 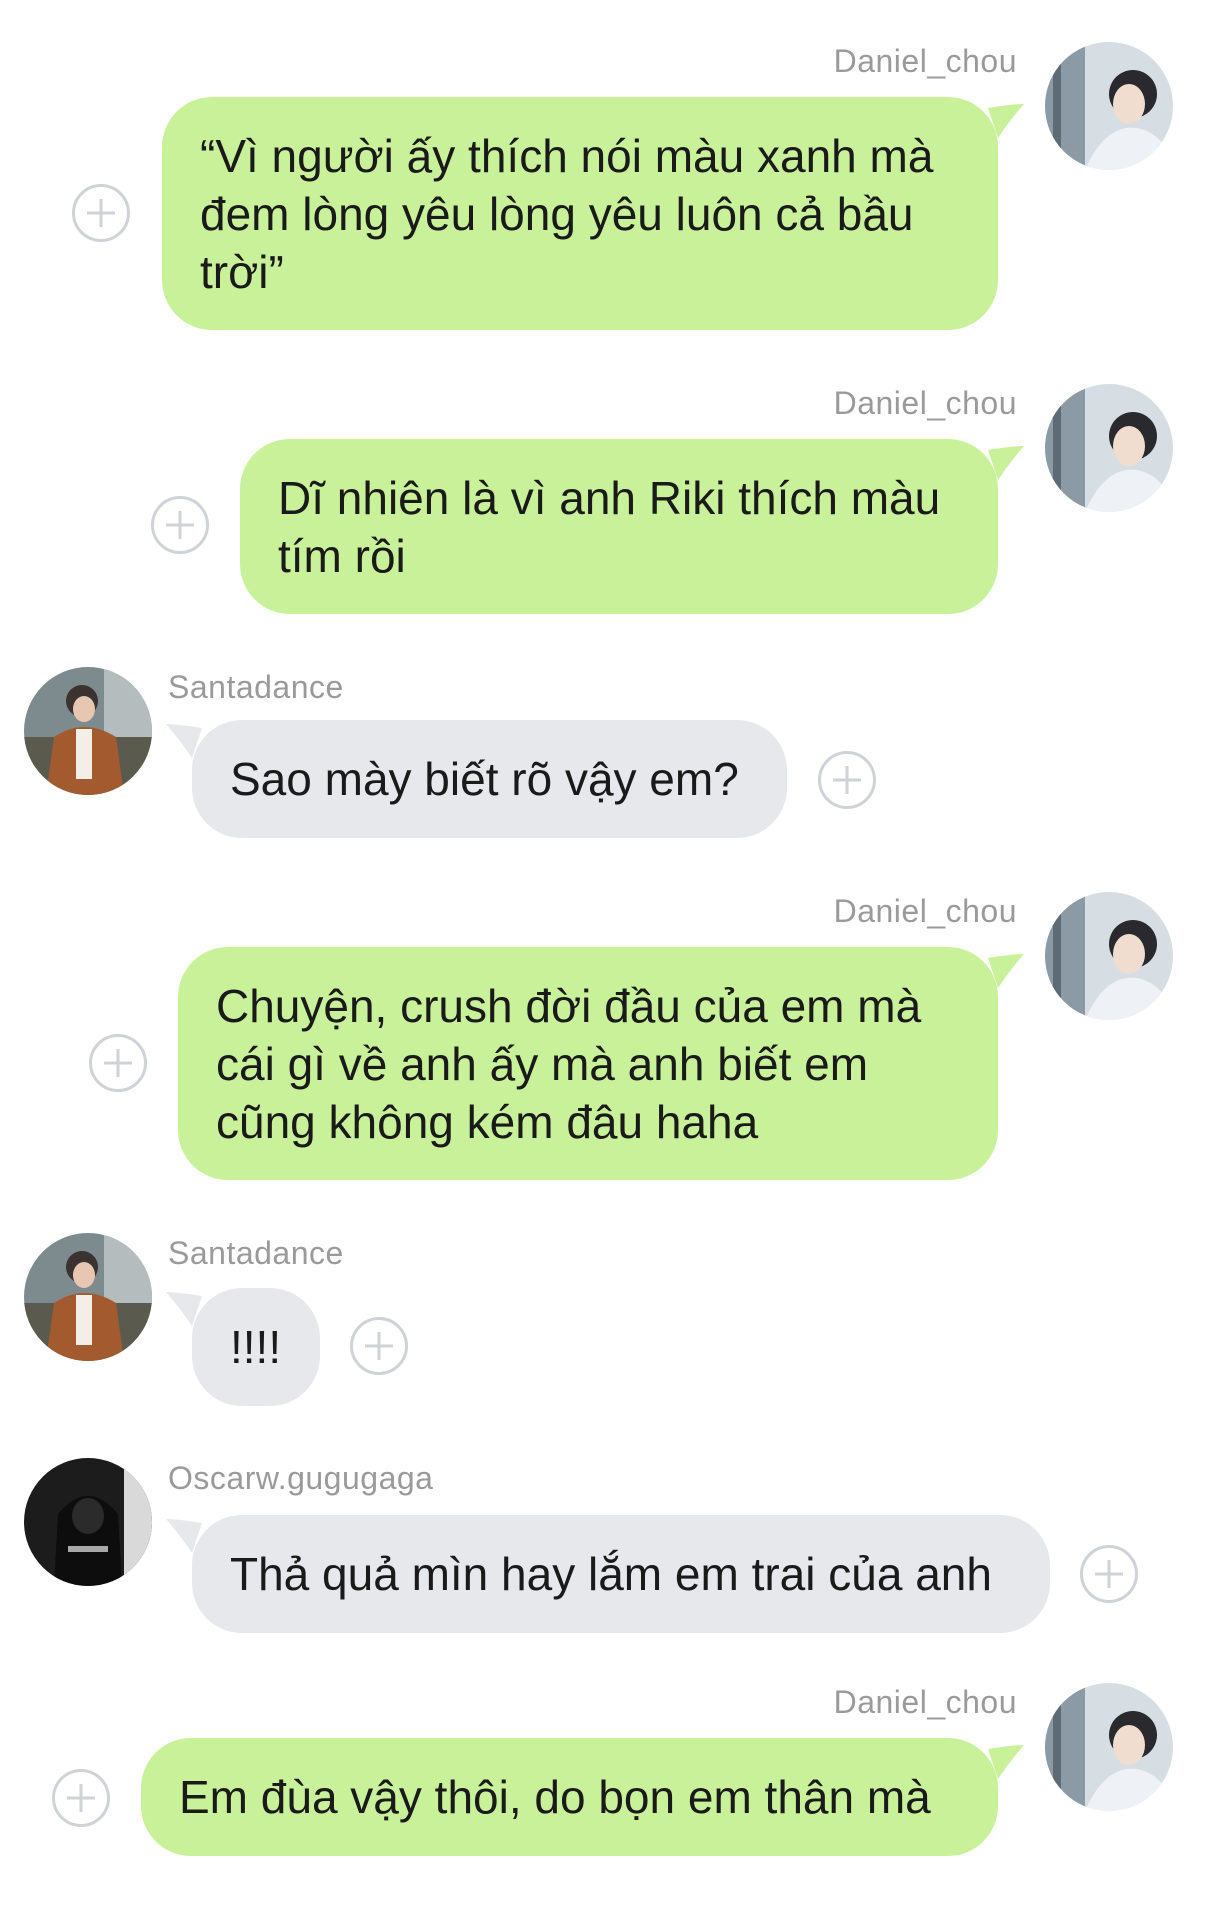 I want to click on message-bubble: Sao mày biết rõ vậy em?, so click(x=489, y=779).